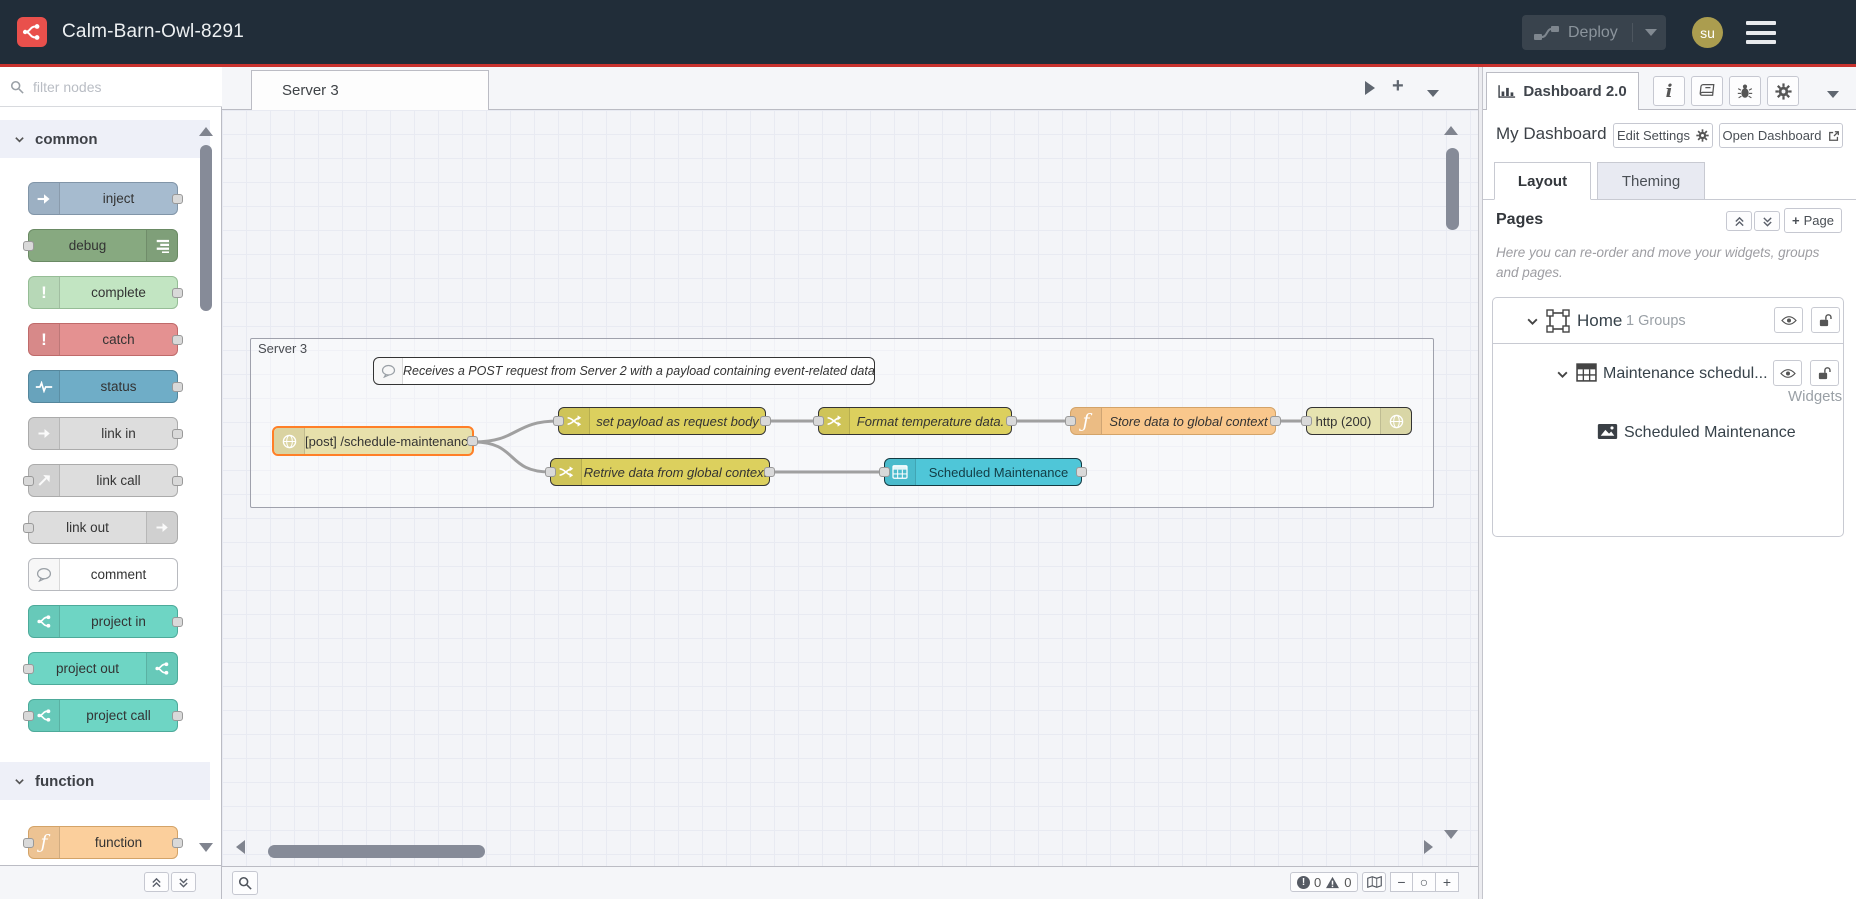 The width and height of the screenshot is (1856, 899). What do you see at coordinates (105, 198) in the screenshot?
I see `palette-node-inject: inject` at bounding box center [105, 198].